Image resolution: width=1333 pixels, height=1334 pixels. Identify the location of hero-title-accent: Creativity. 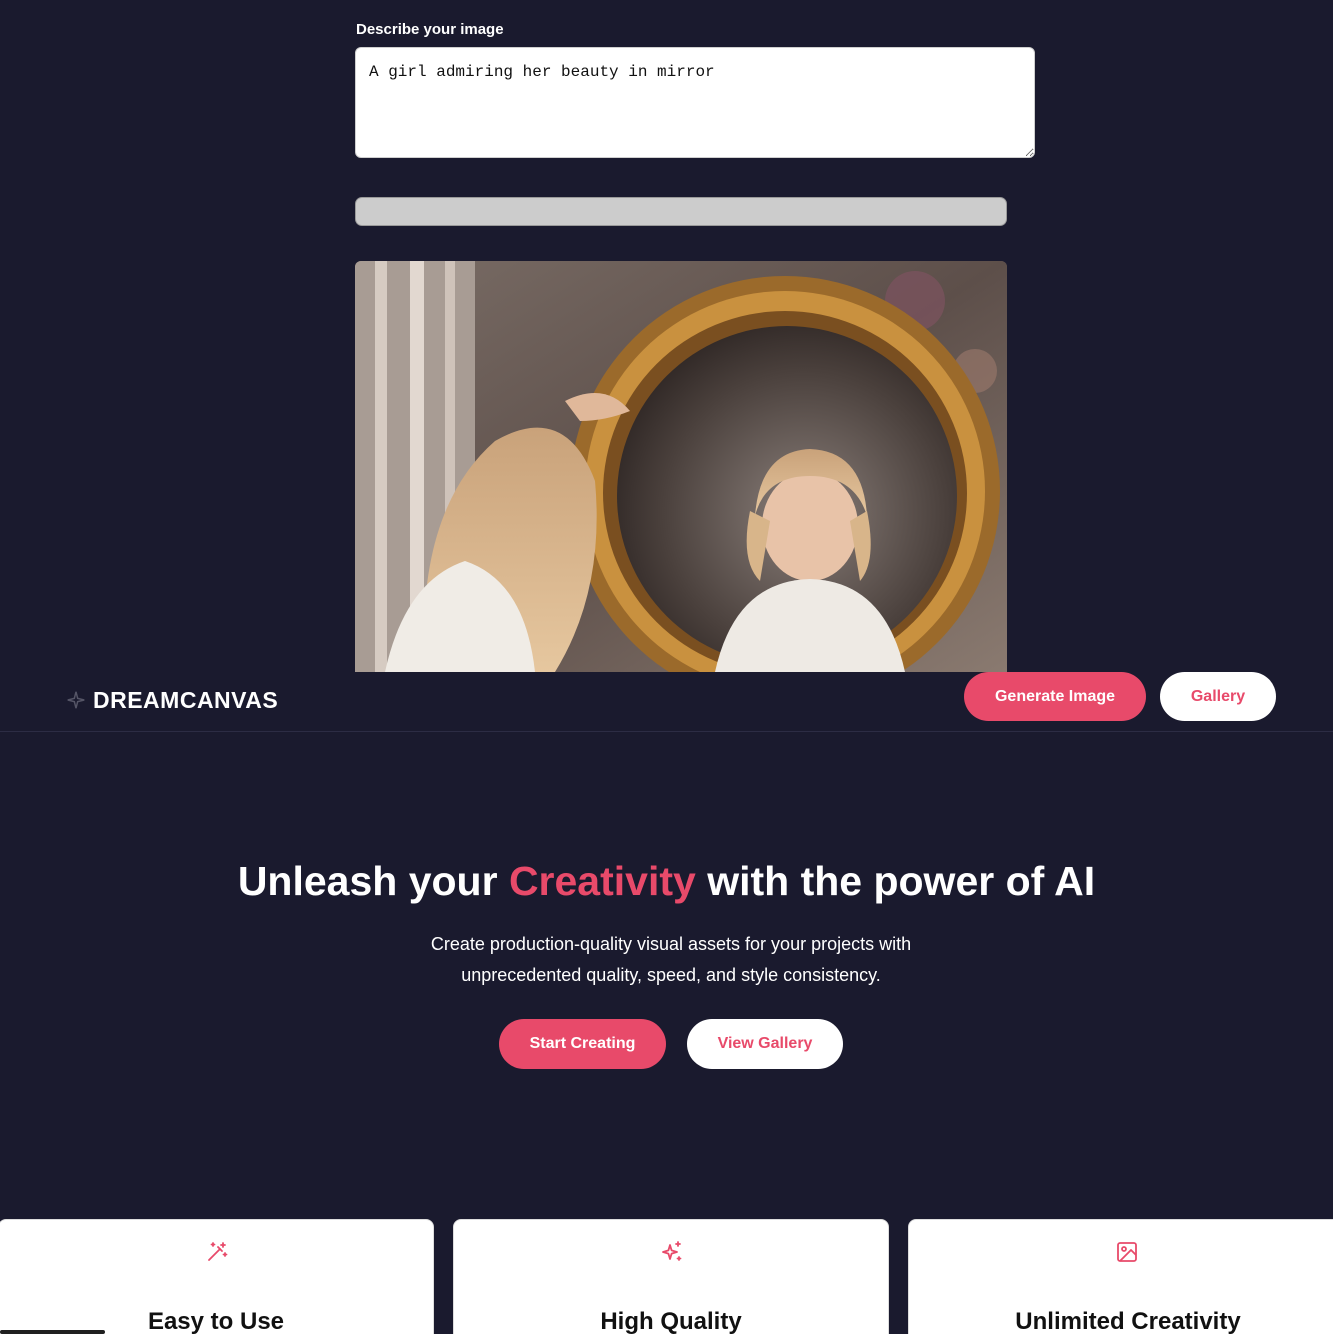
(602, 881).